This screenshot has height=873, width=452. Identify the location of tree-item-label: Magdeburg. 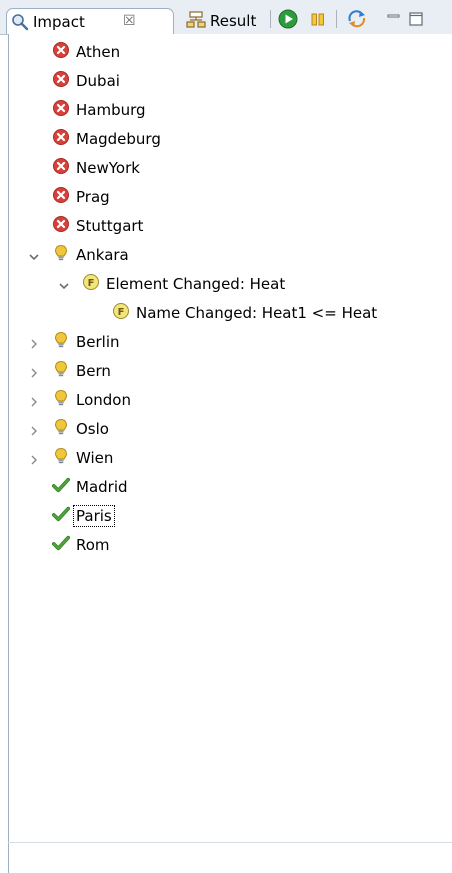
(118, 139).